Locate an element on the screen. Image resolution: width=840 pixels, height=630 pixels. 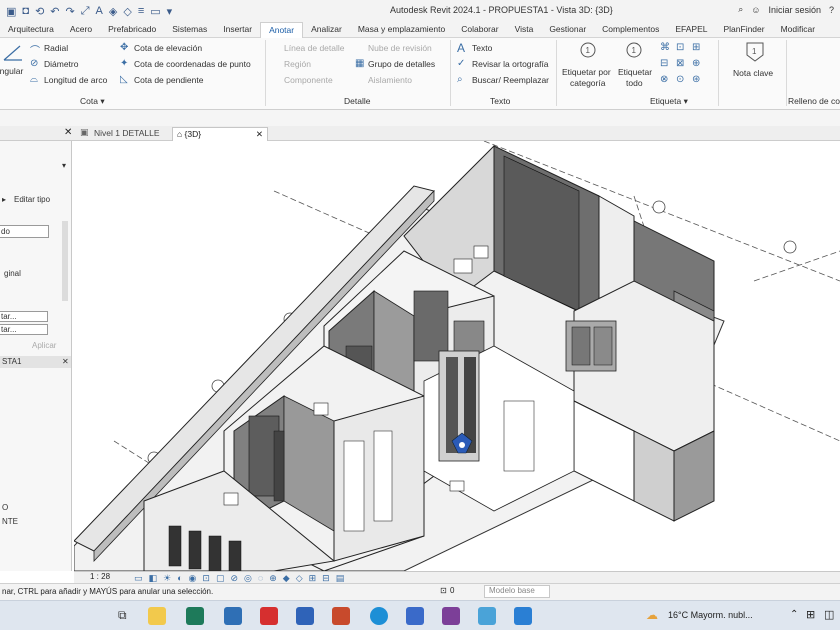
undo-icon: ↶ is located at coordinates (54, 11).